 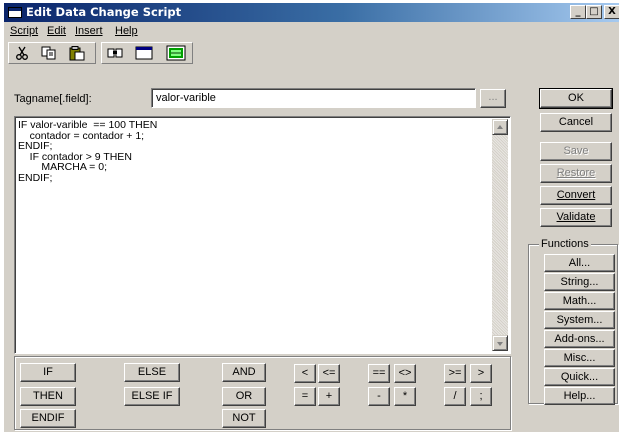 I want to click on operator-greater-than-button: >, so click(x=481, y=373).